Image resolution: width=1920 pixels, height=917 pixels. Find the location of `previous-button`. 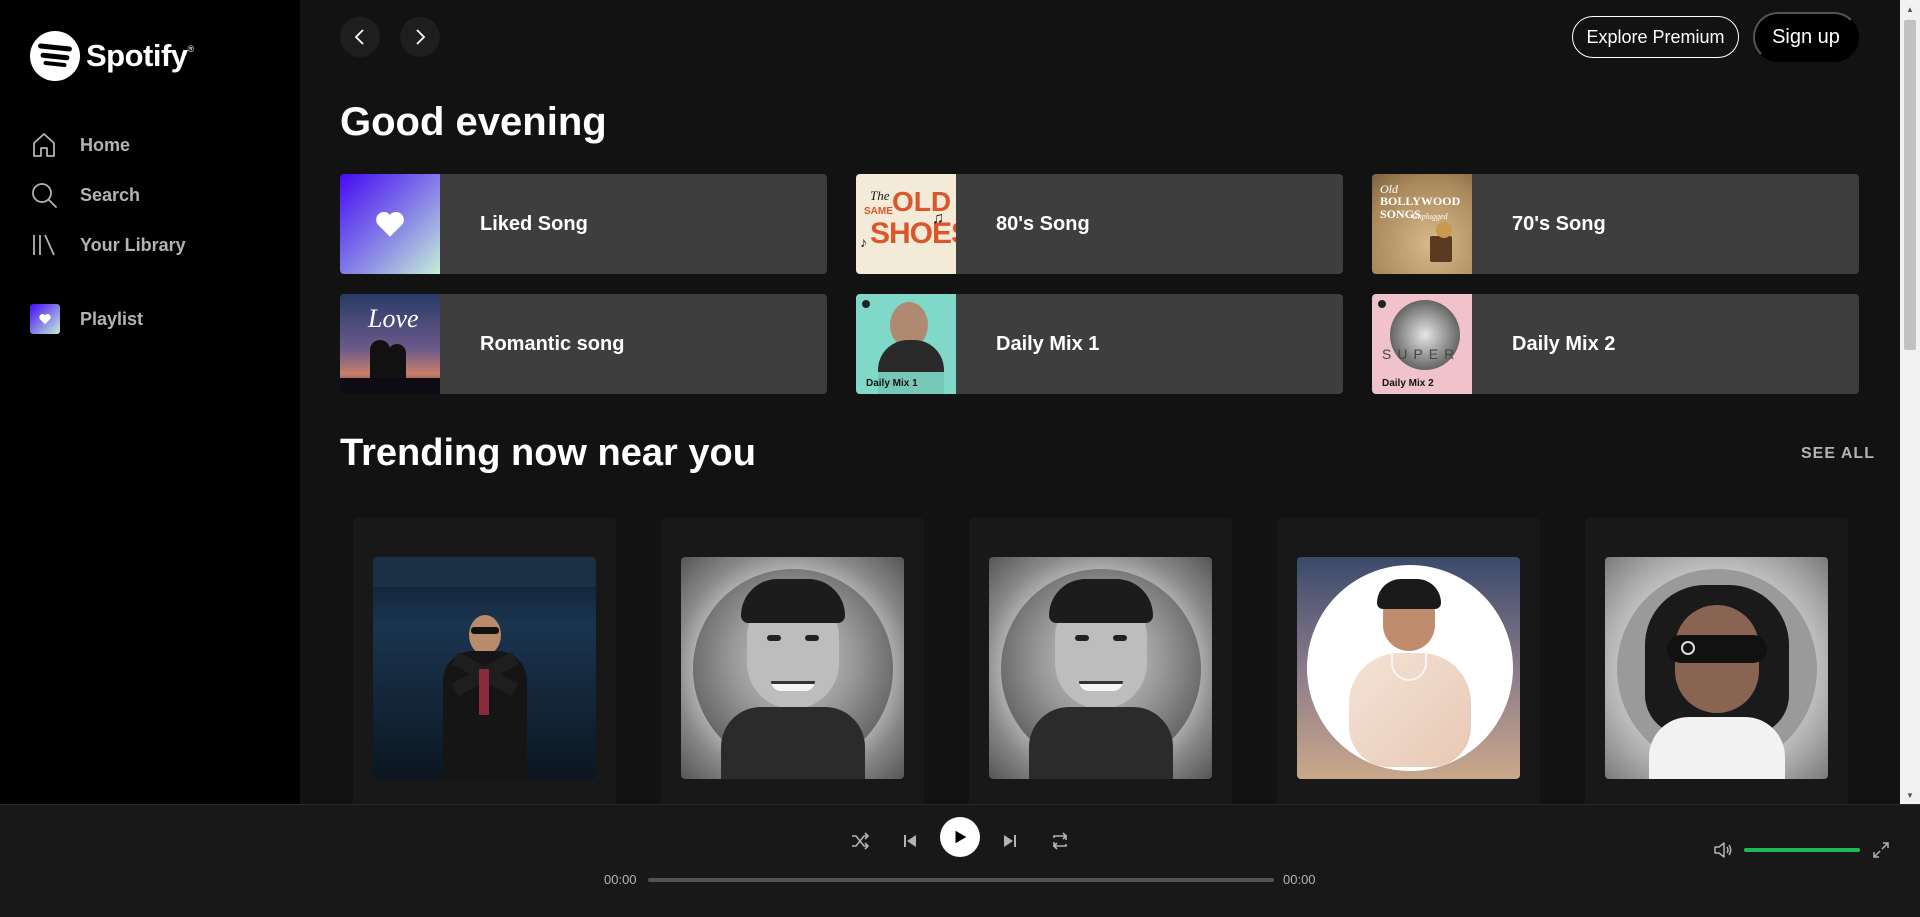

previous-button is located at coordinates (910, 841).